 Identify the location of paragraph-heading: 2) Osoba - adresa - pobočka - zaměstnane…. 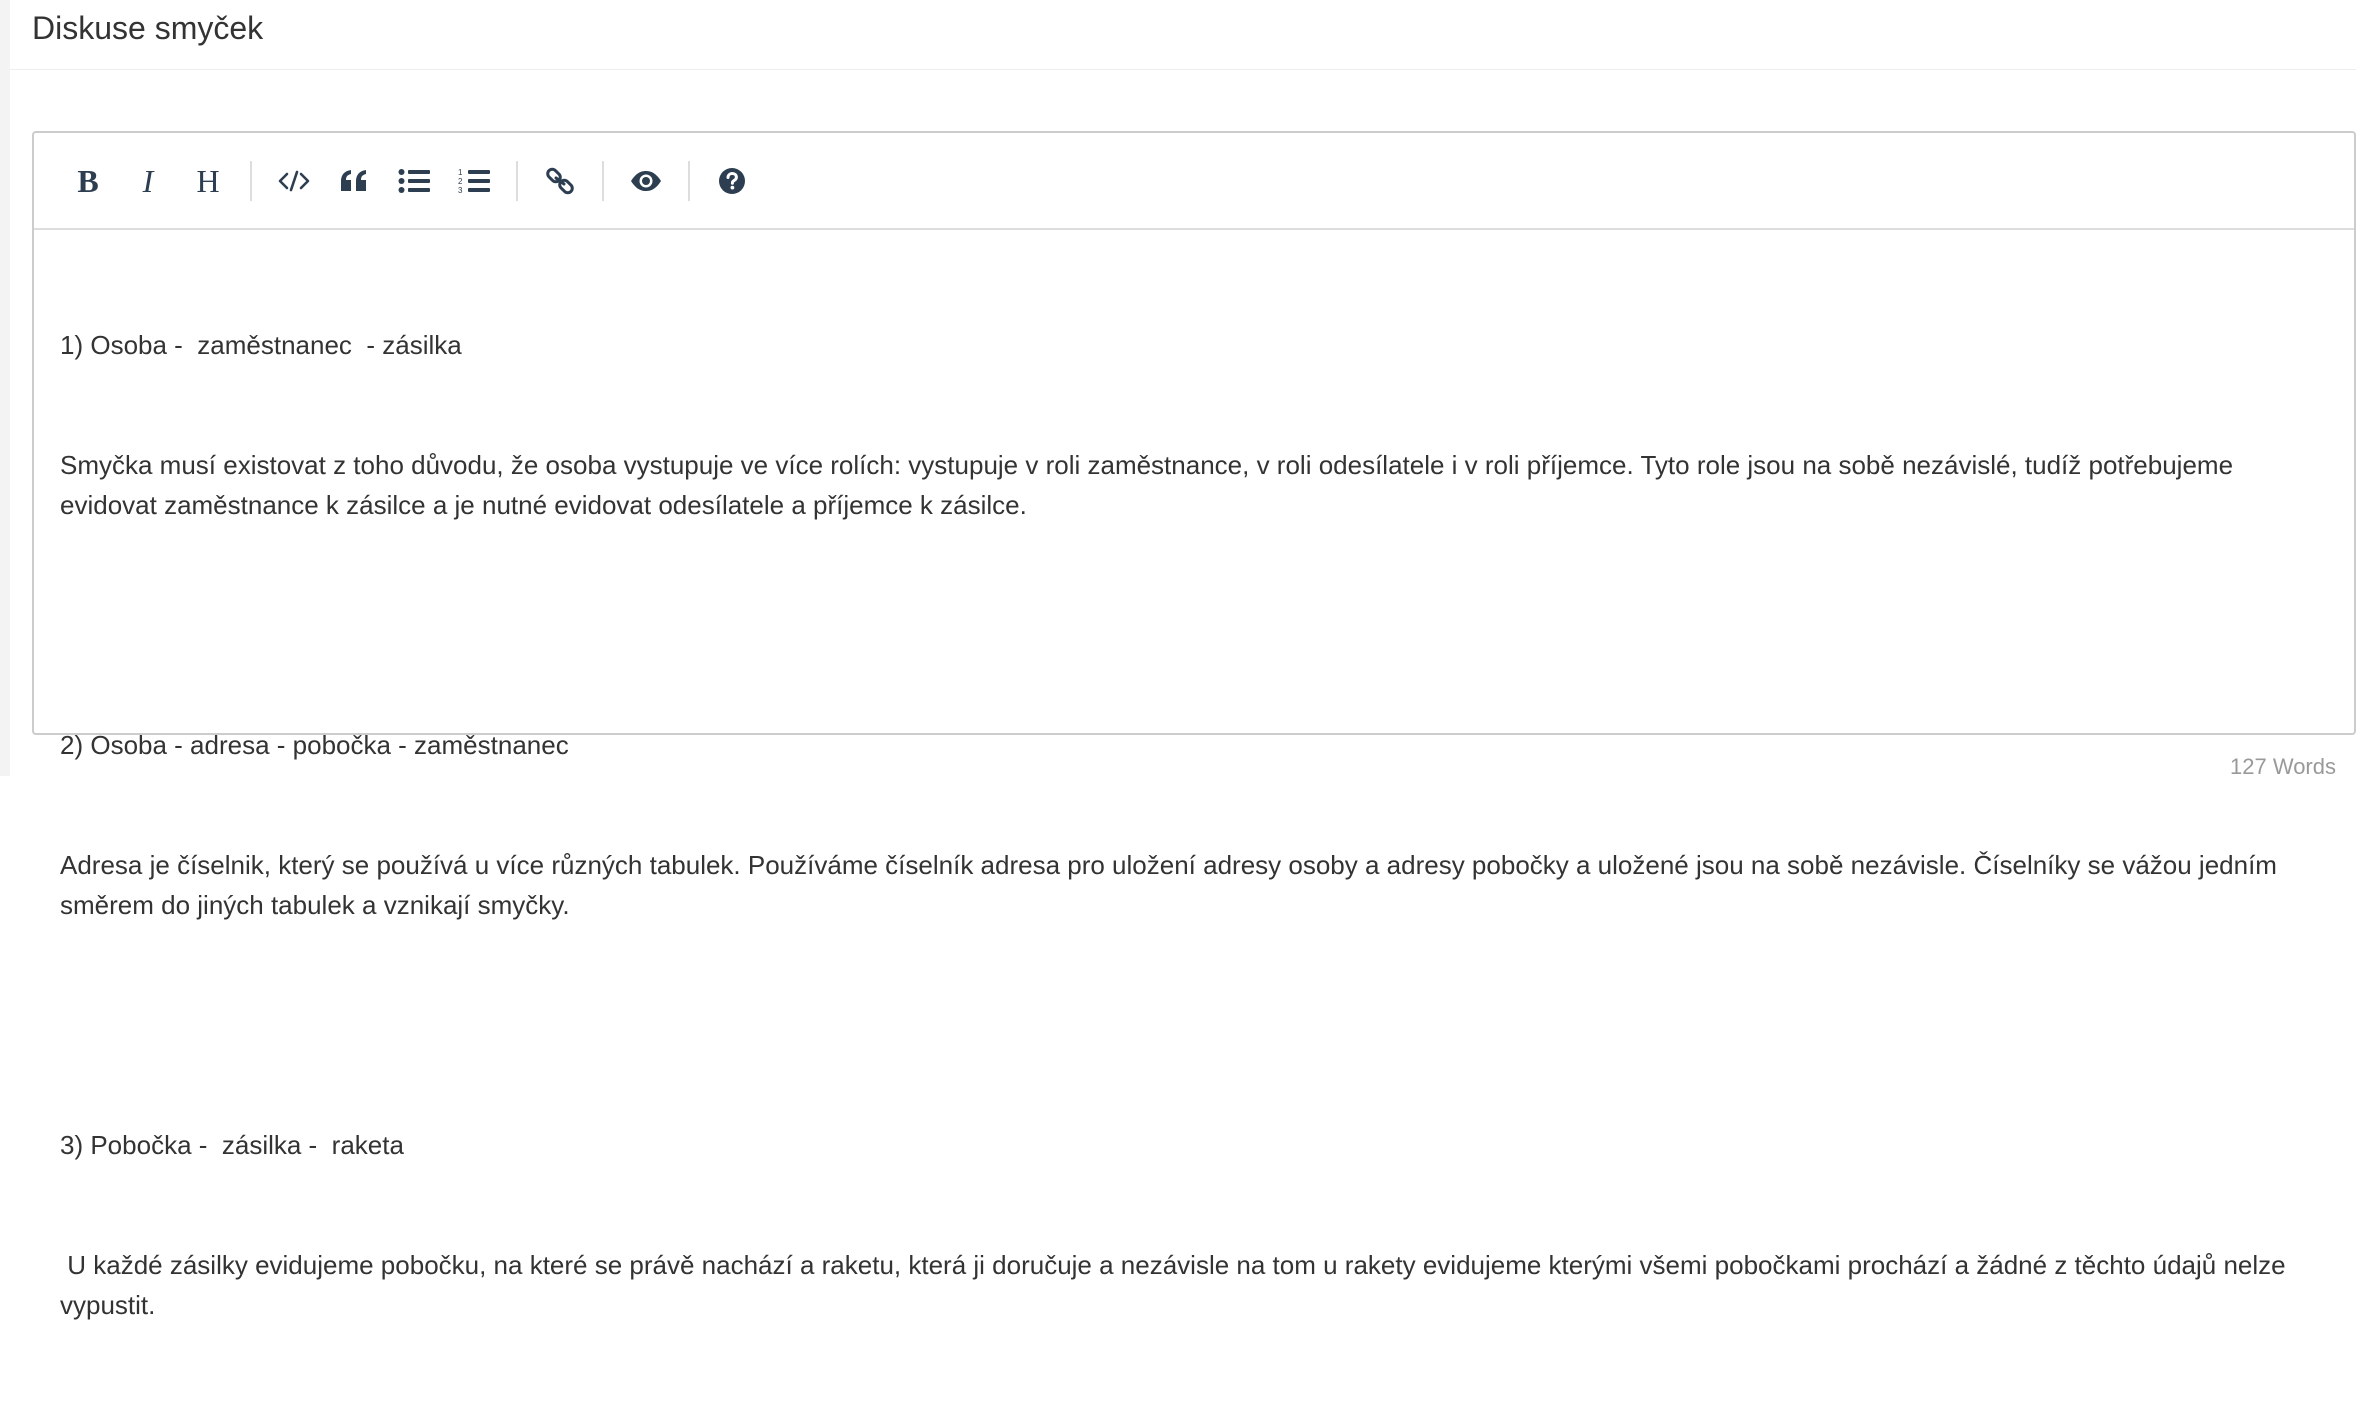
(314, 745).